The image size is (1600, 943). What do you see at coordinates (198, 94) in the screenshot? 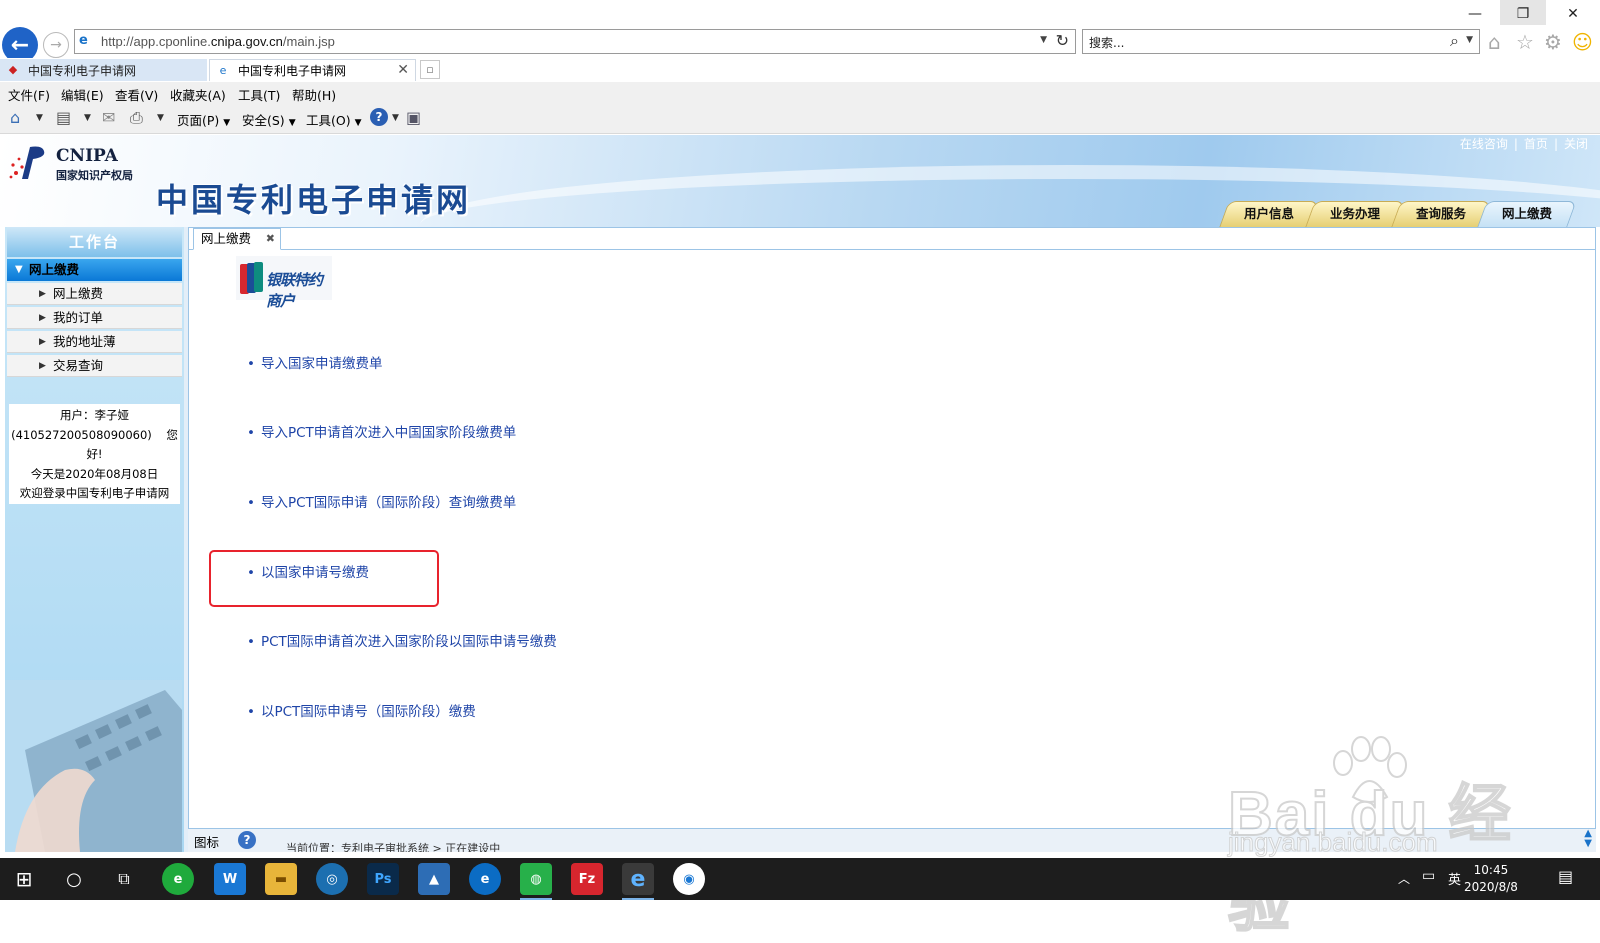
I see `menu-favorites: 收藏夹(A)` at bounding box center [198, 94].